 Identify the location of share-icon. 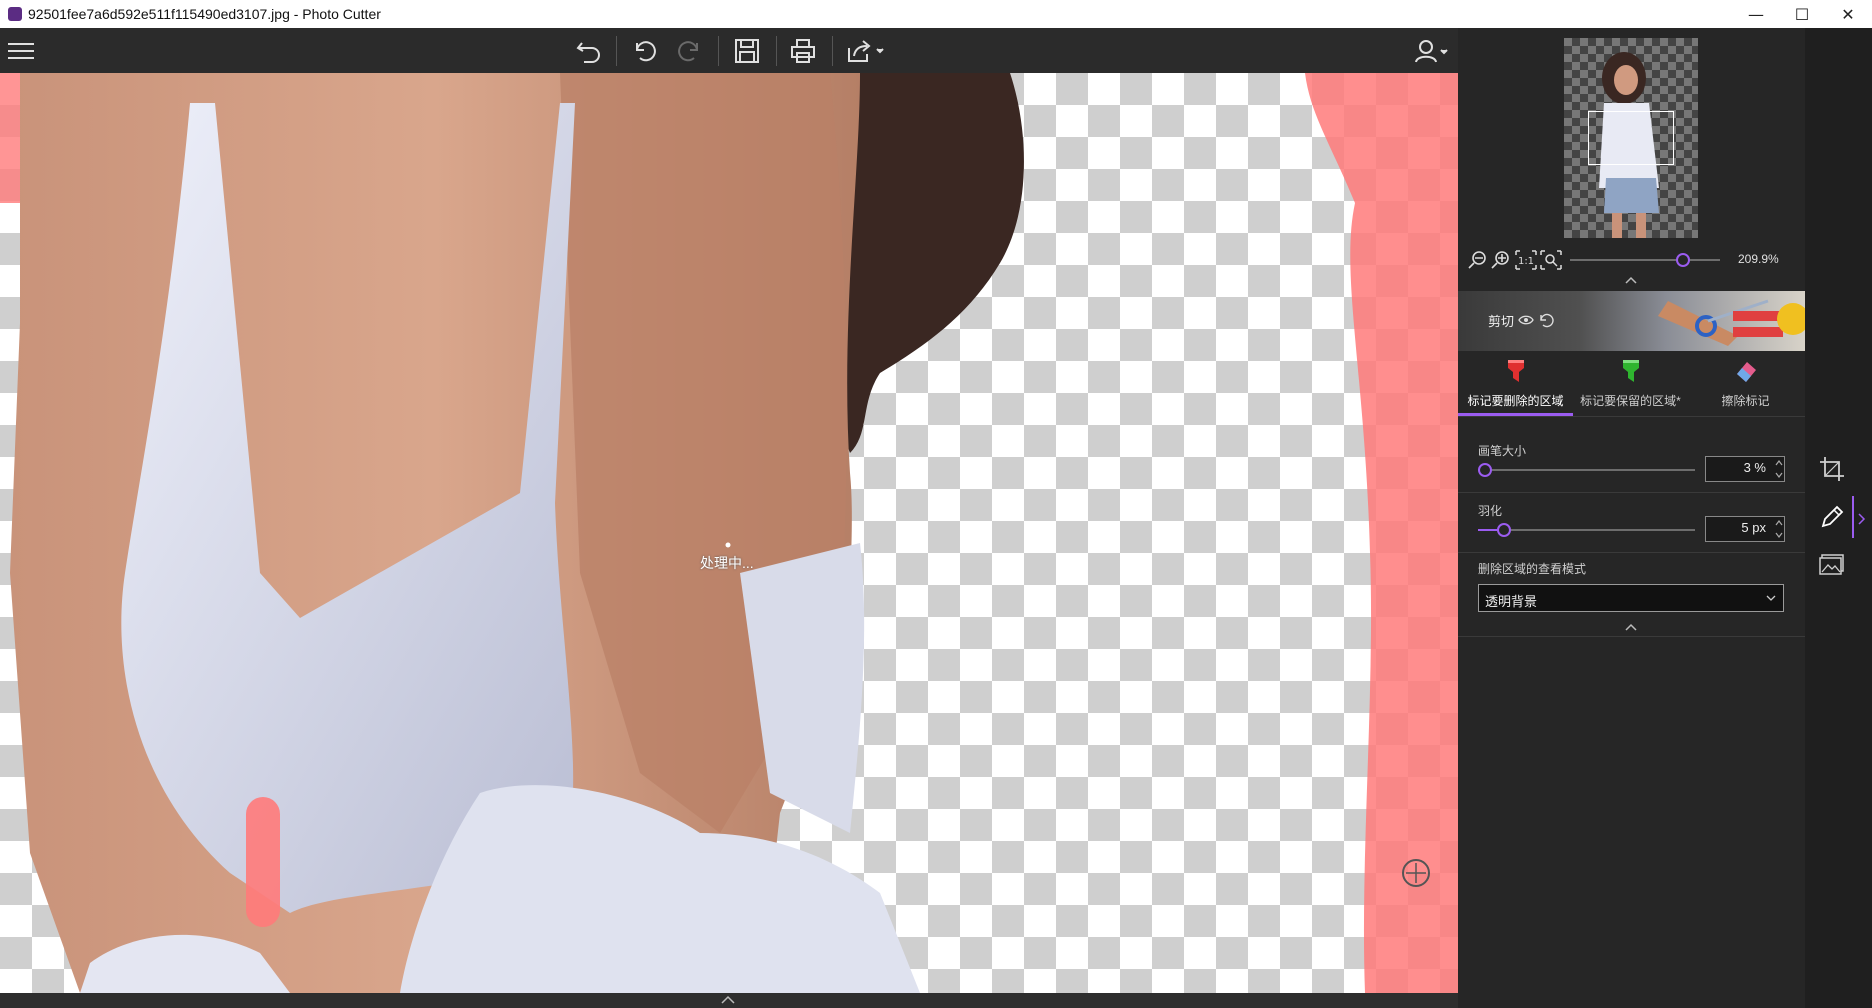
(866, 50).